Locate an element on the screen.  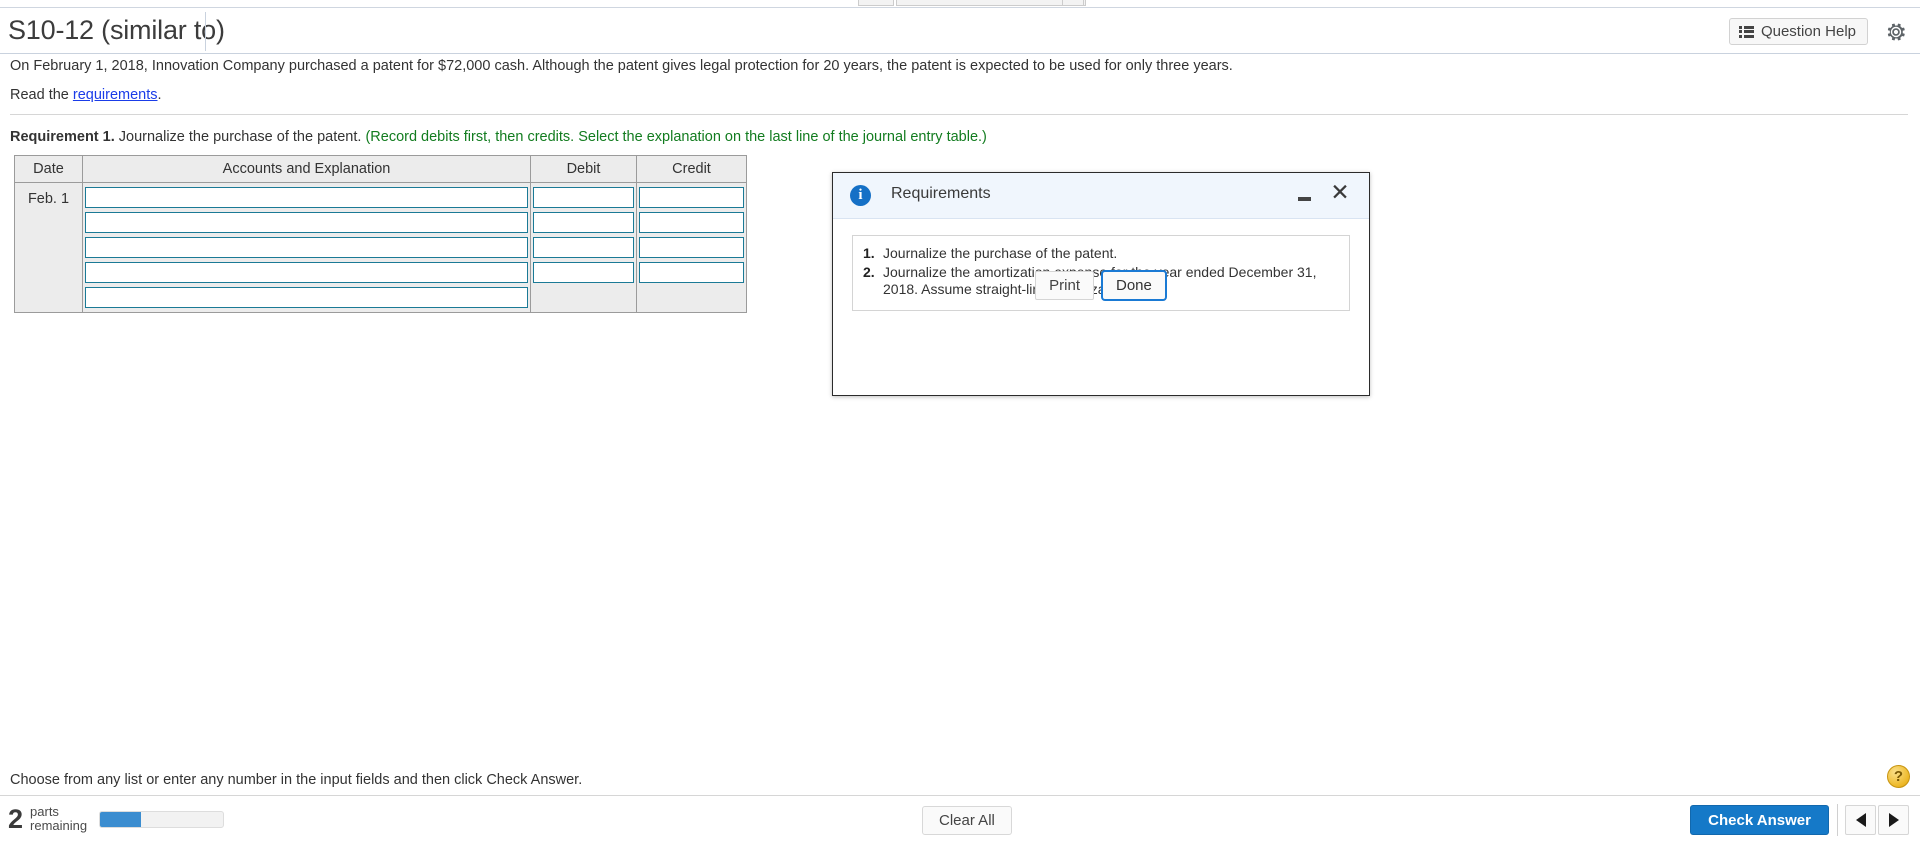
question-help-label: Question Help is located at coordinates (1808, 31).